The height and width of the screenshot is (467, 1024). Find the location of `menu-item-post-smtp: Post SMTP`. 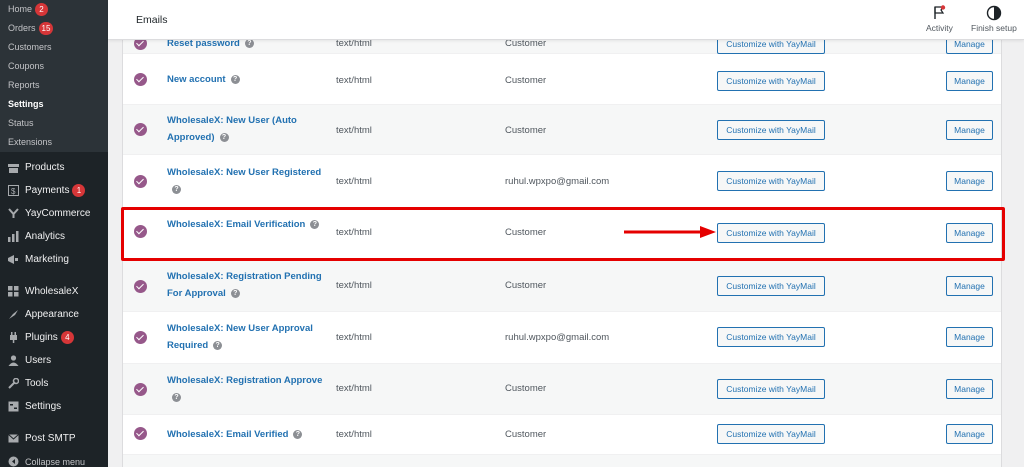

menu-item-post-smtp: Post SMTP is located at coordinates (54, 438).